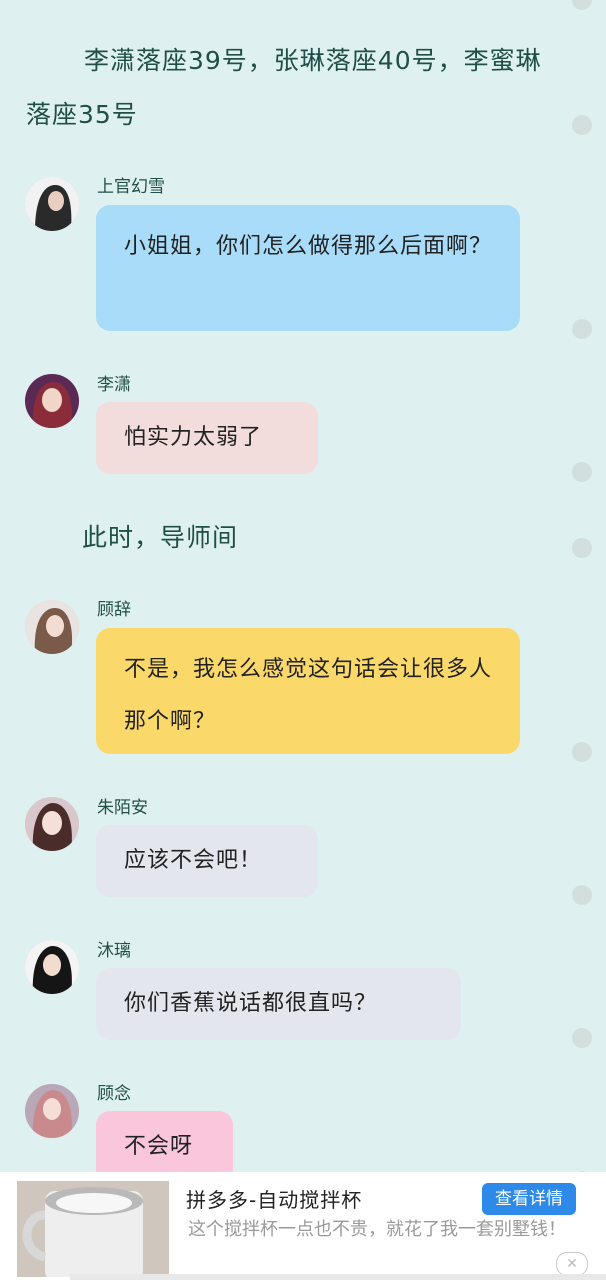 This screenshot has height=1280, width=606. Describe the element at coordinates (207, 861) in the screenshot. I see `message-bubble: 应该不会吧！` at that location.